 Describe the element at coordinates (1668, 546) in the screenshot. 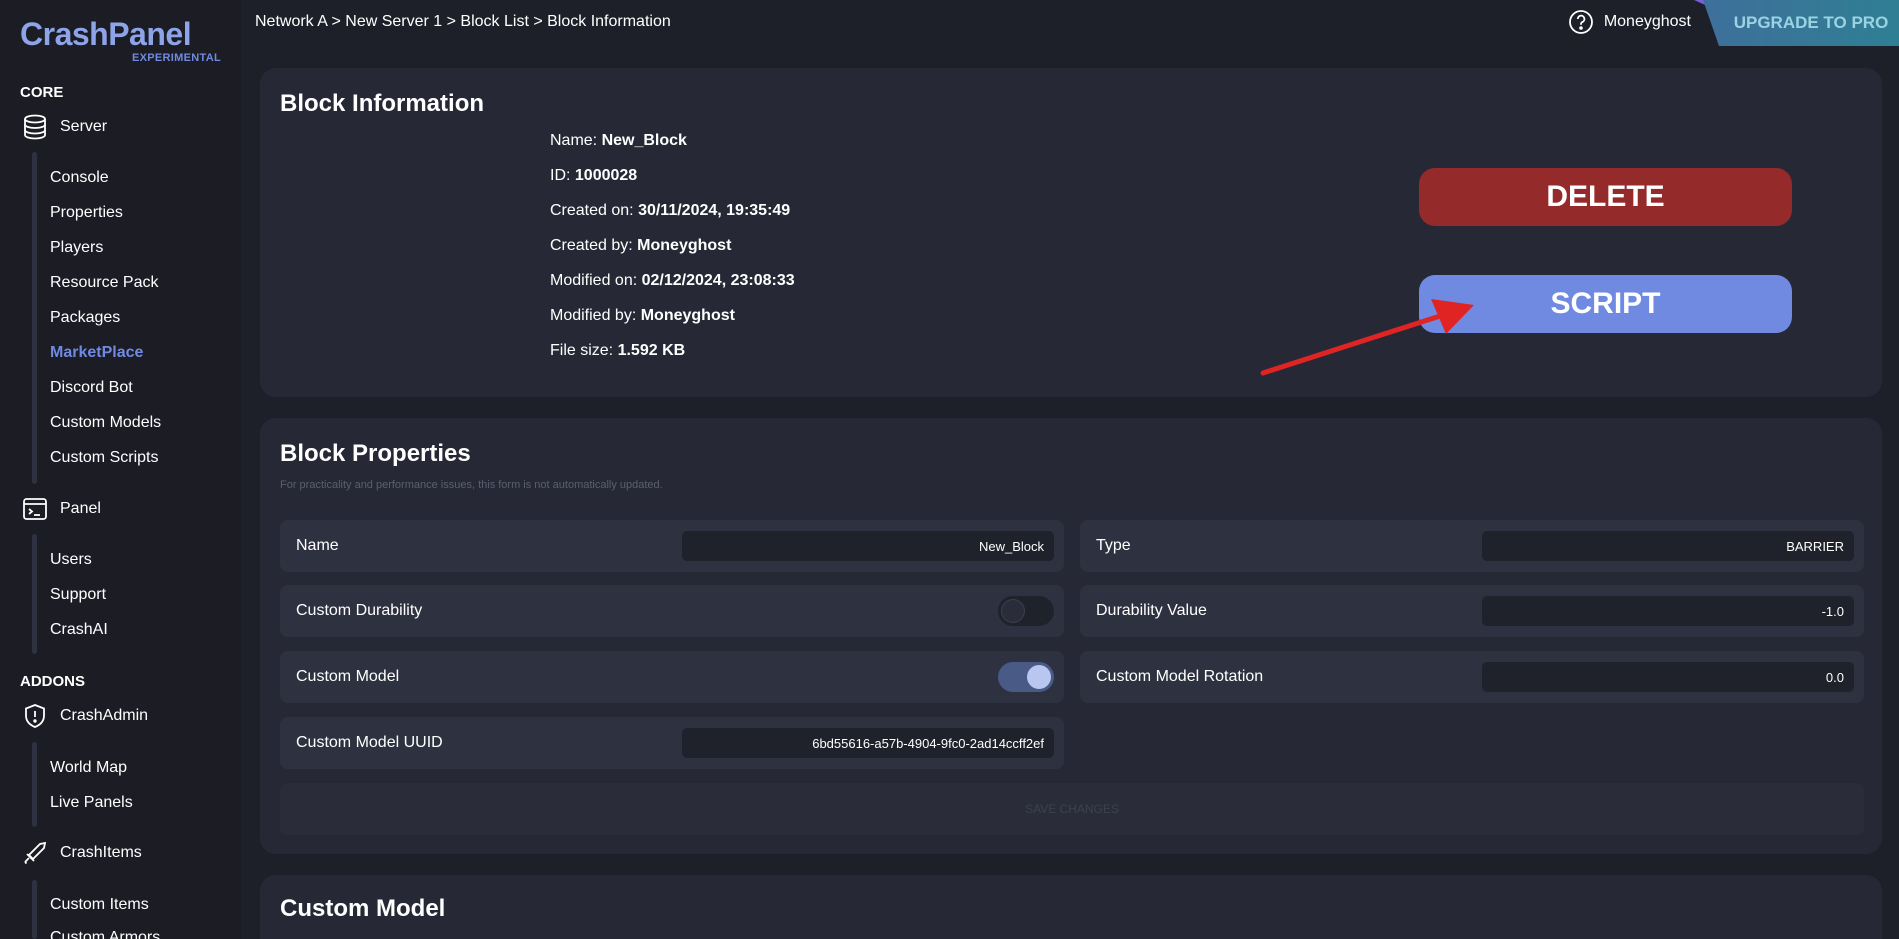

I see `type-input: BARRIER` at that location.